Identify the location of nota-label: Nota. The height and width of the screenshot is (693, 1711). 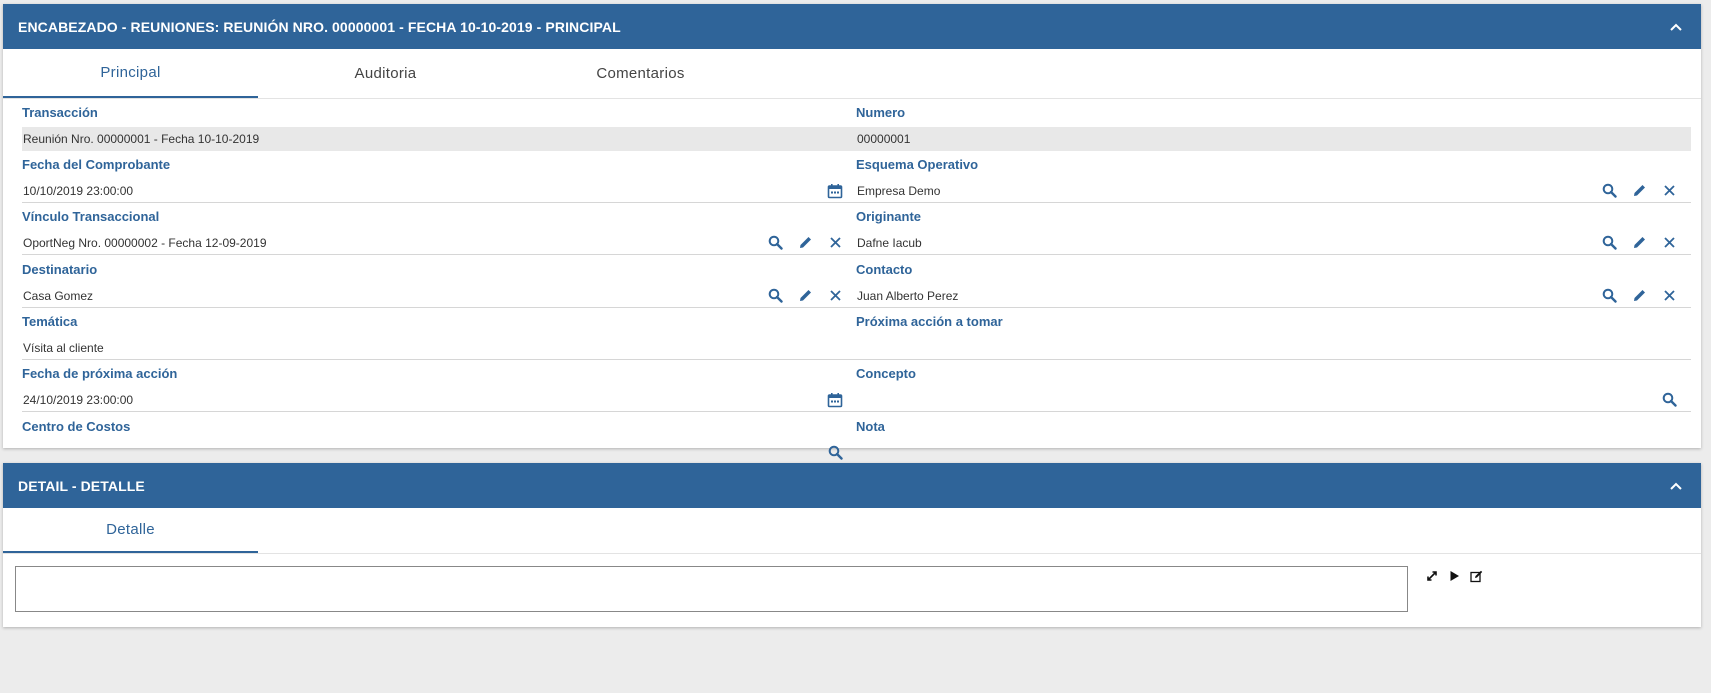
(870, 426).